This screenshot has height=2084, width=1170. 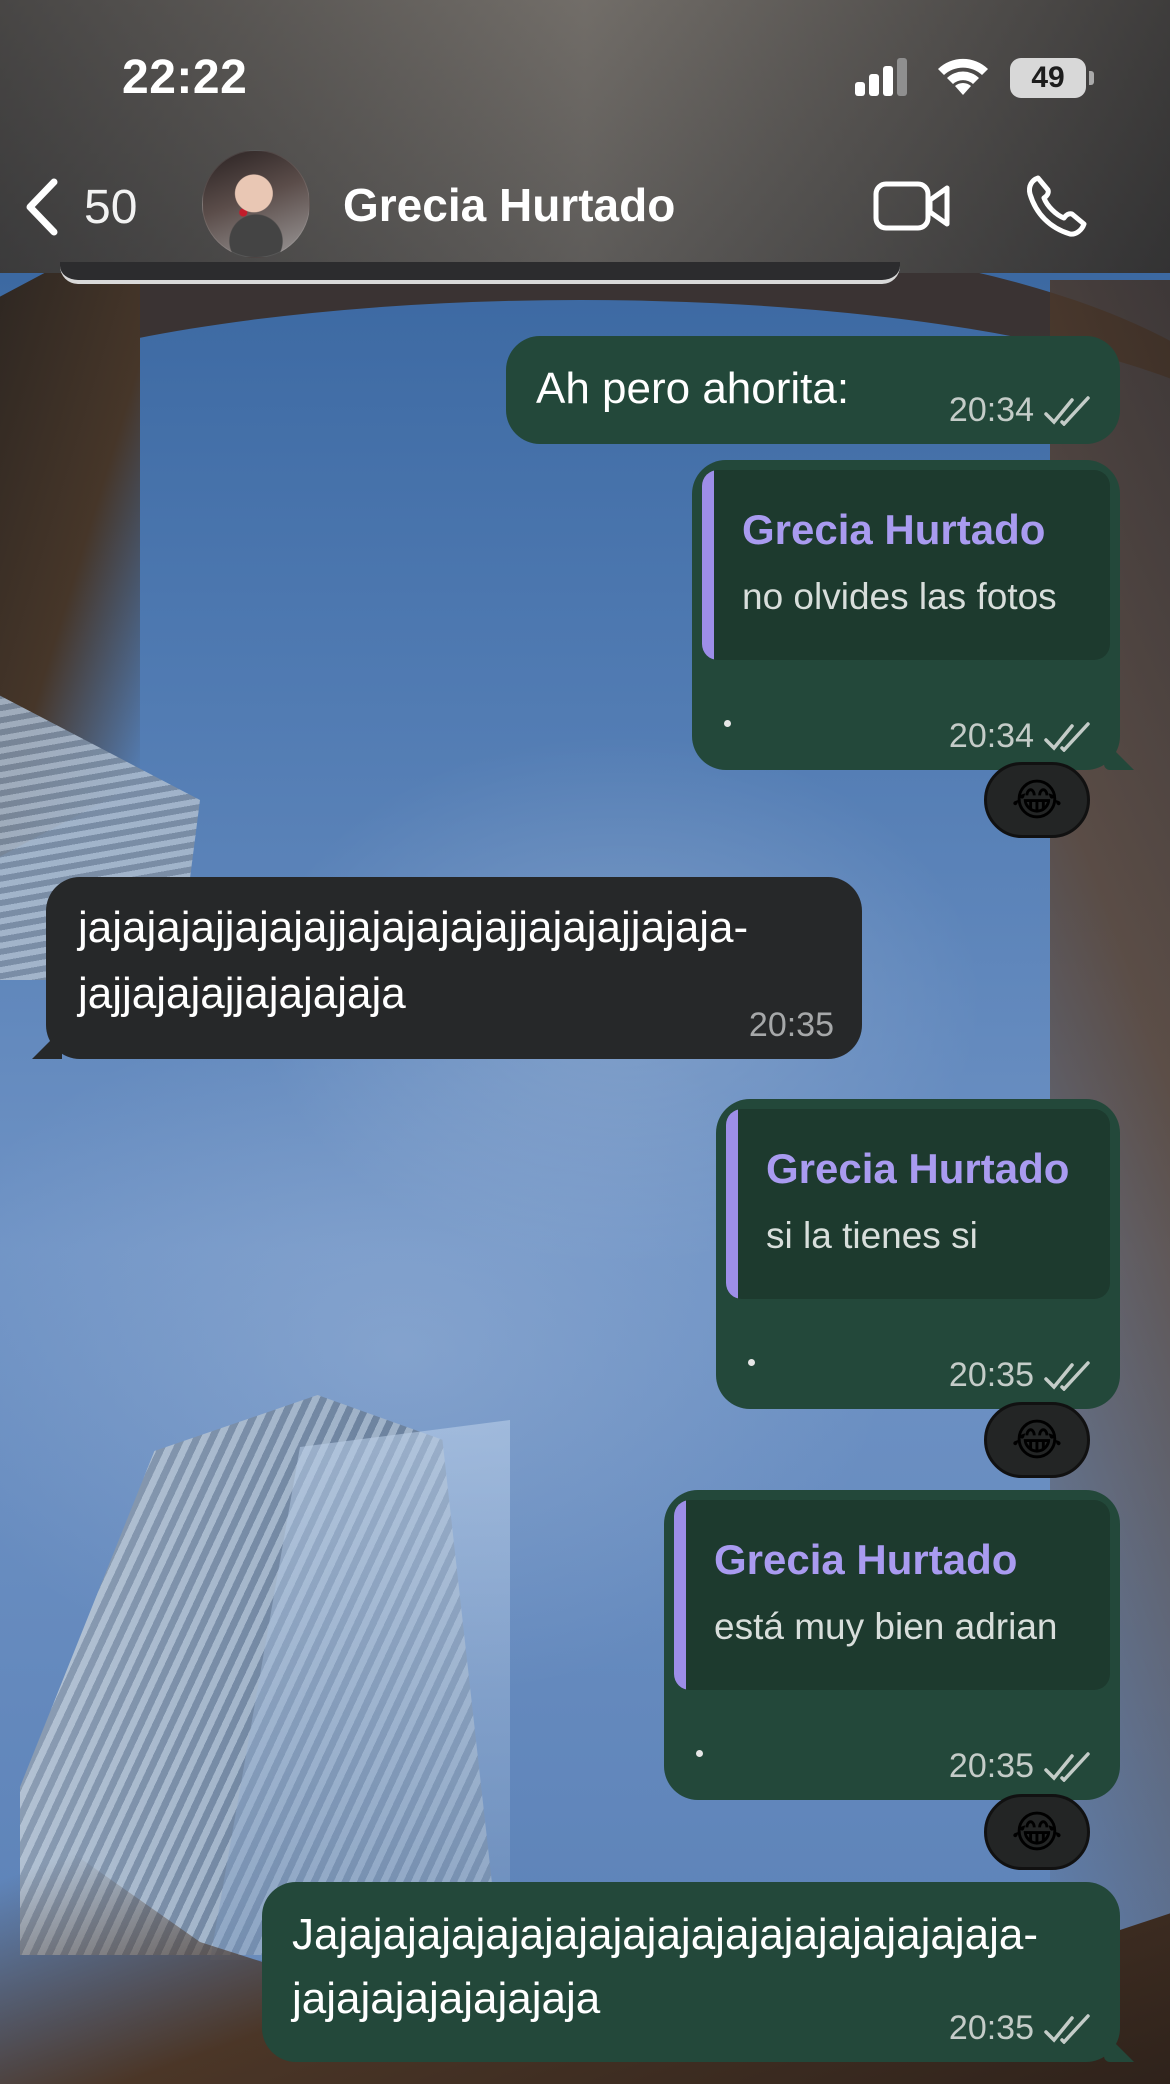 I want to click on contact-name: Grecia Hurtado, so click(x=509, y=205).